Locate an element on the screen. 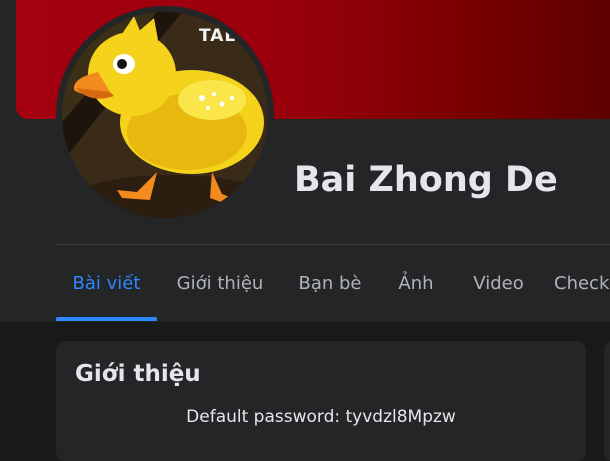  tab-friends-label: Bạn bè is located at coordinates (330, 283).